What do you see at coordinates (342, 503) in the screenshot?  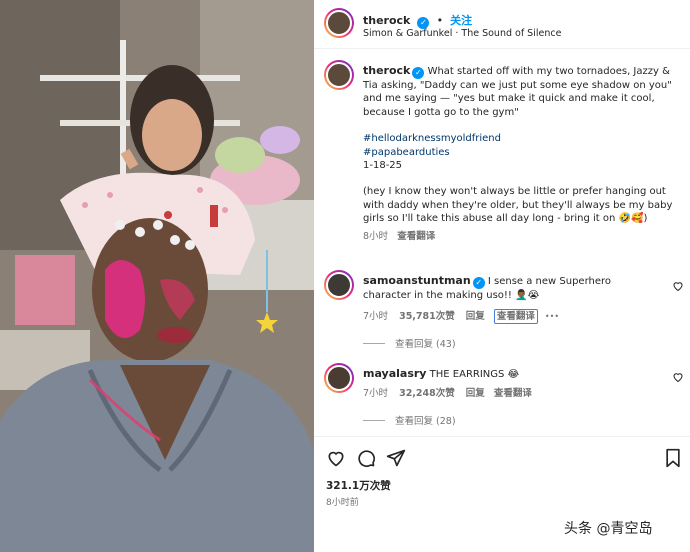 I see `posted-time: 8小时前` at bounding box center [342, 503].